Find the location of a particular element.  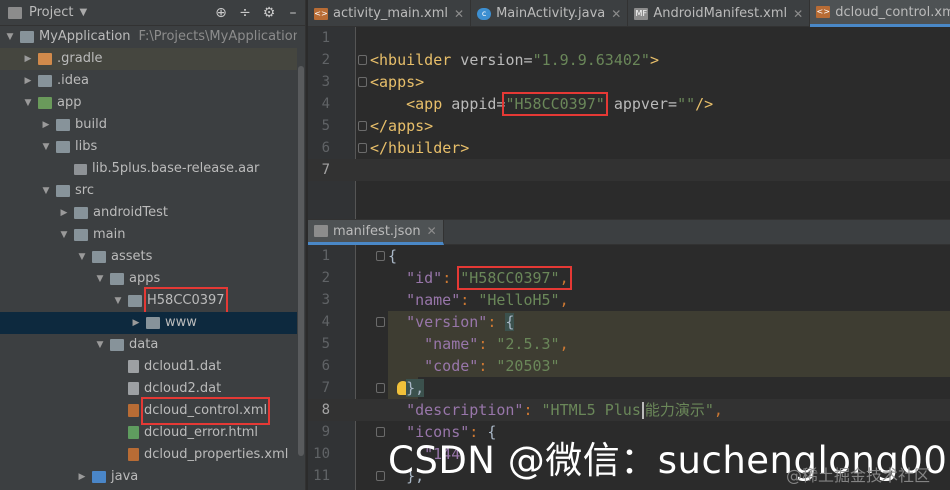

java-class-icon: c is located at coordinates (484, 13).